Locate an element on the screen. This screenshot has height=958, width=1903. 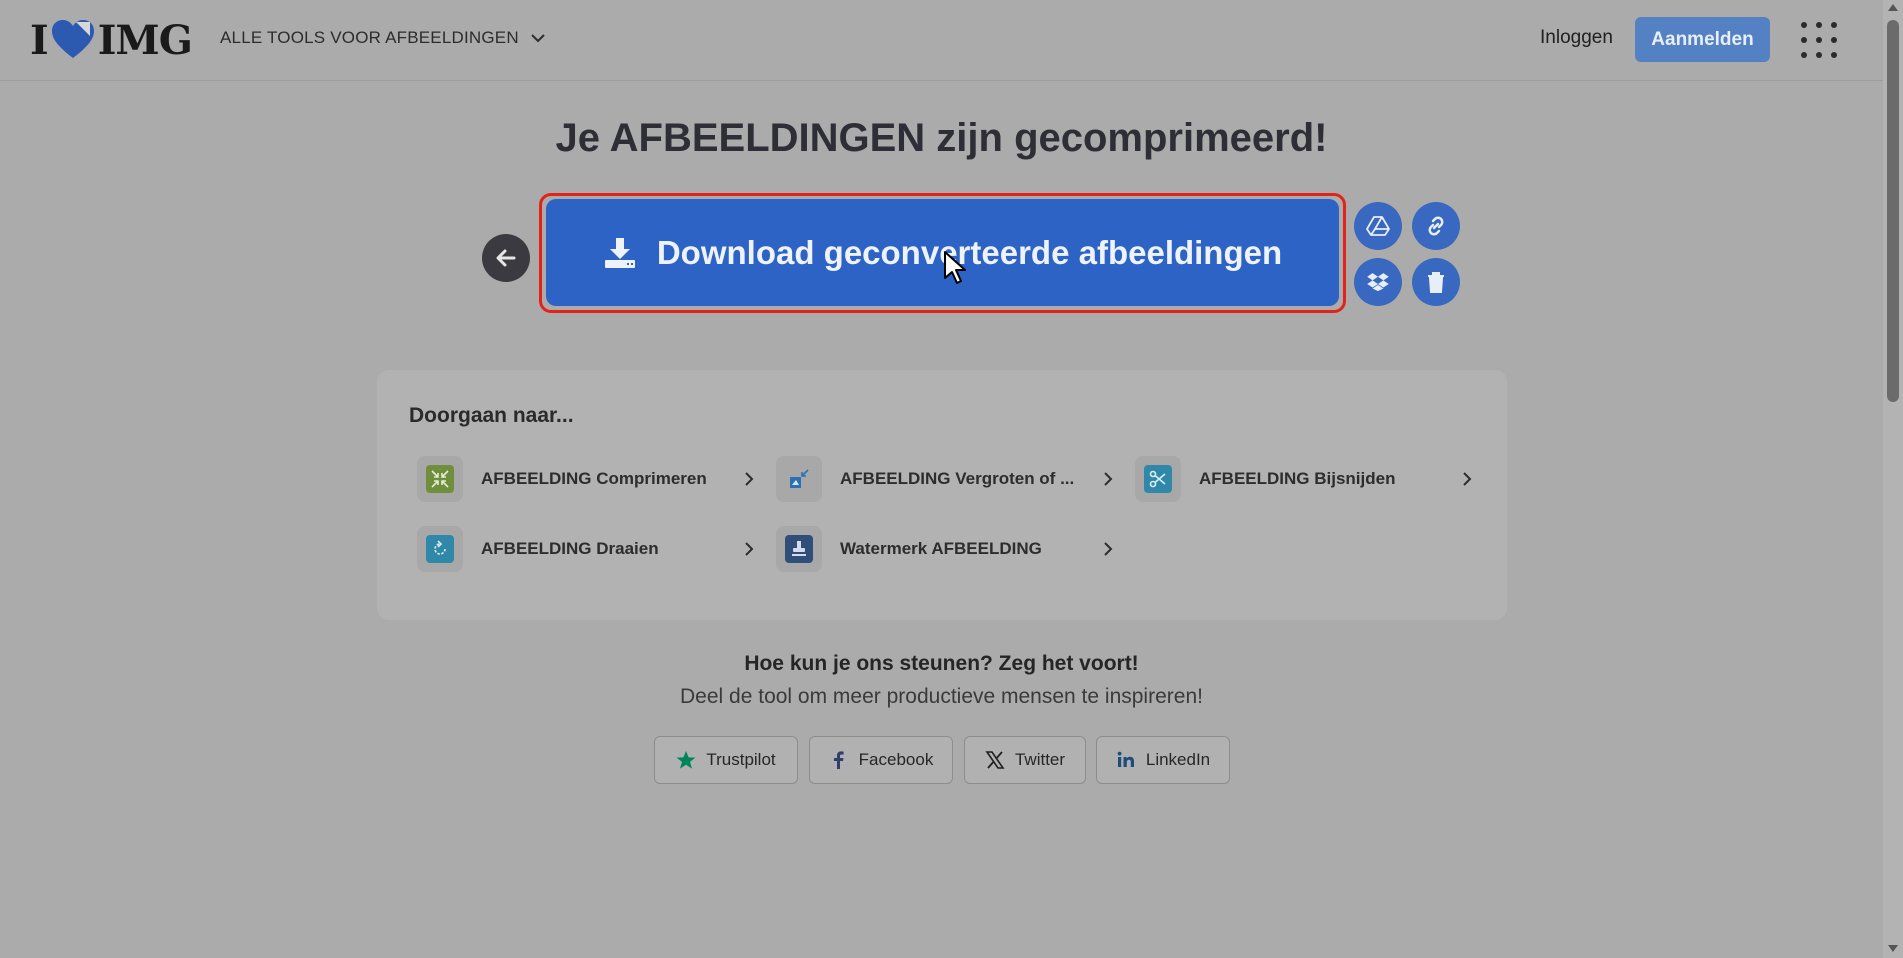
delete-button is located at coordinates (1436, 282).